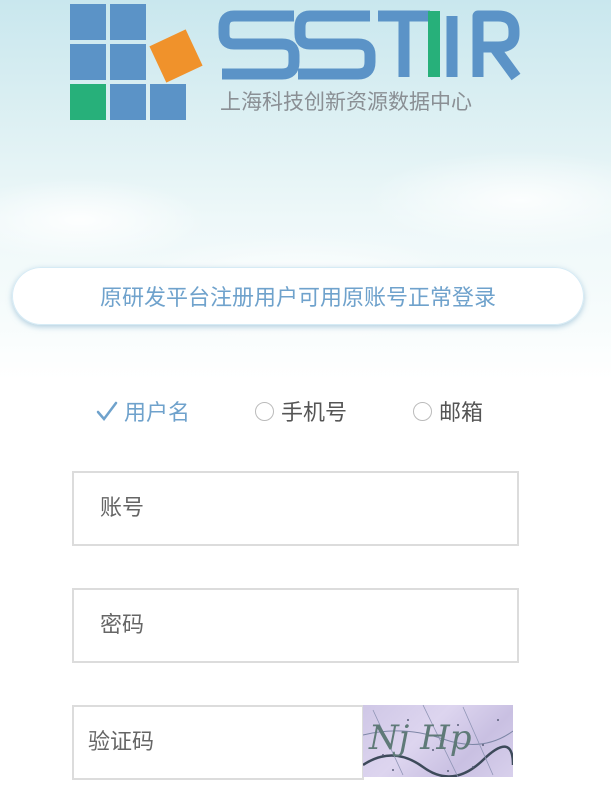 This screenshot has height=788, width=611. I want to click on captcha-field, so click(218, 742).